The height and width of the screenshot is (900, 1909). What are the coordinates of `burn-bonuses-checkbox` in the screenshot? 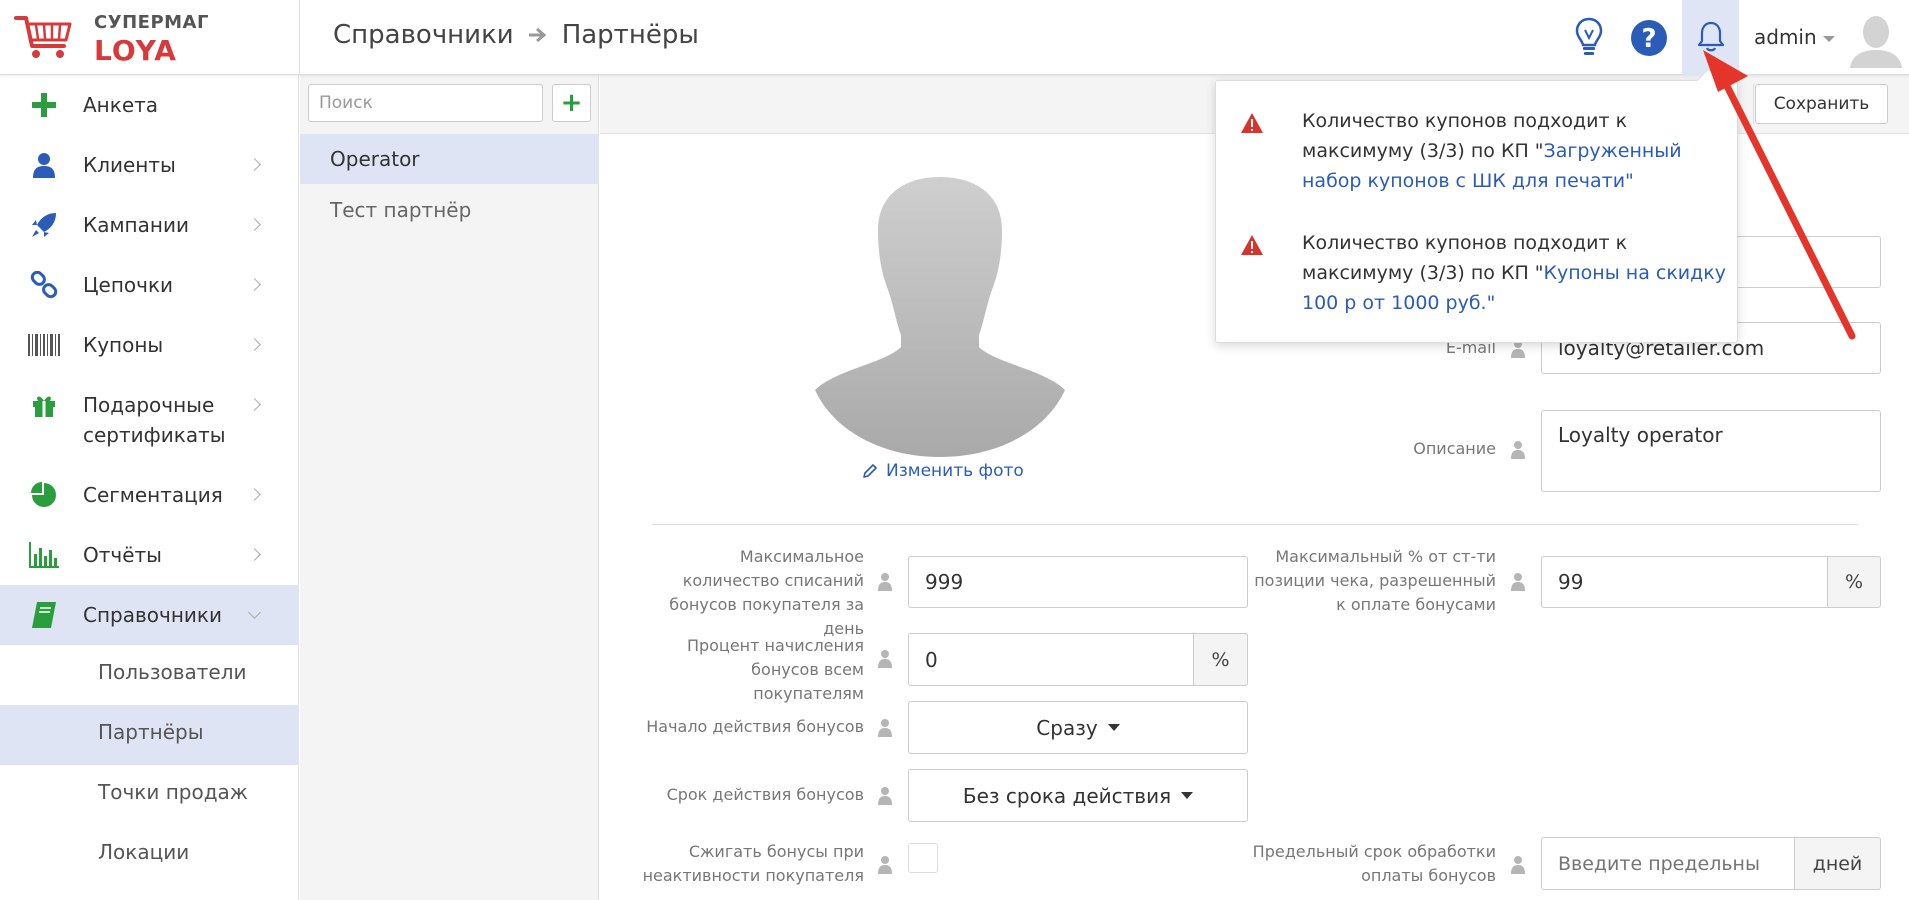 It's located at (923, 858).